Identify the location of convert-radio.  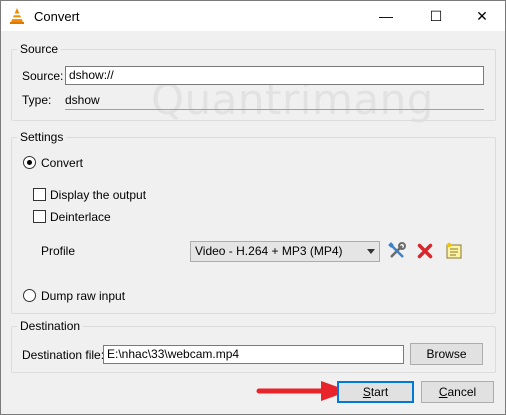
(29, 162).